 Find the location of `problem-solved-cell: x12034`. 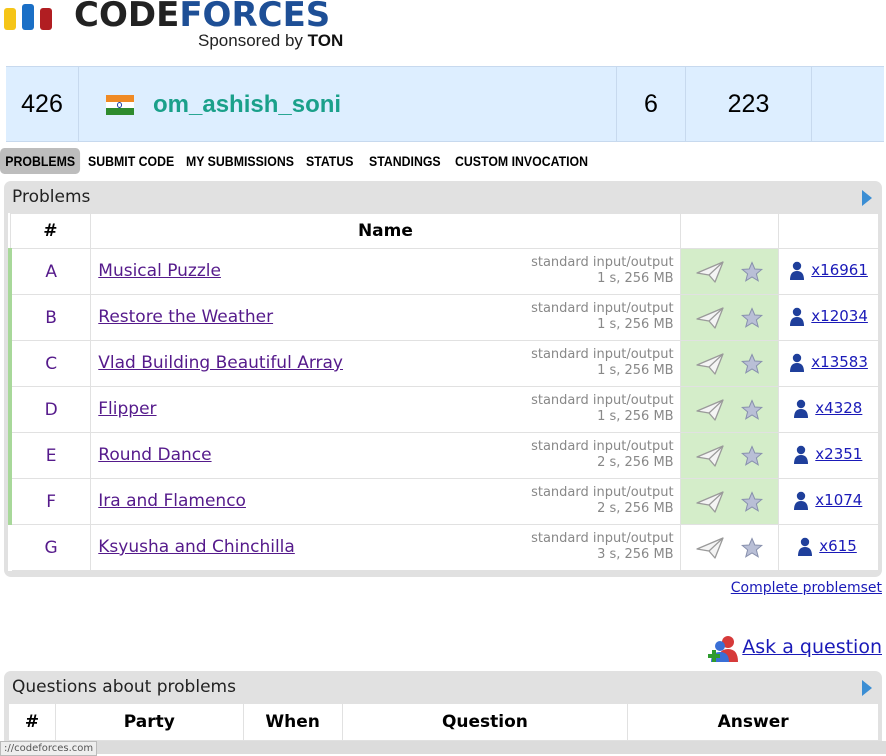

problem-solved-cell: x12034 is located at coordinates (828, 317).